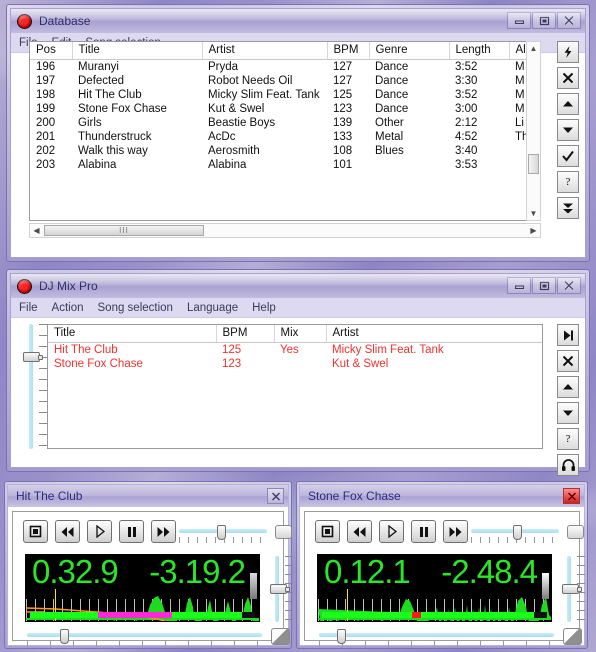  Describe the element at coordinates (124, 230) in the screenshot. I see `scrollbar-thumb: III` at that location.